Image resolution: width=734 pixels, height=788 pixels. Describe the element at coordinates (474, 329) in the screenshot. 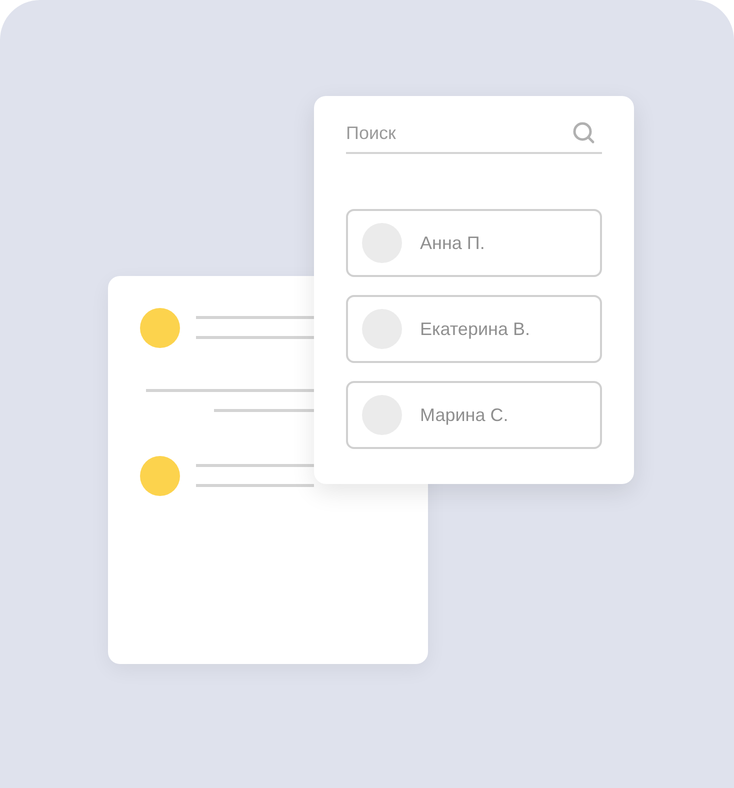

I see `contact-item: Екатерина В.` at that location.